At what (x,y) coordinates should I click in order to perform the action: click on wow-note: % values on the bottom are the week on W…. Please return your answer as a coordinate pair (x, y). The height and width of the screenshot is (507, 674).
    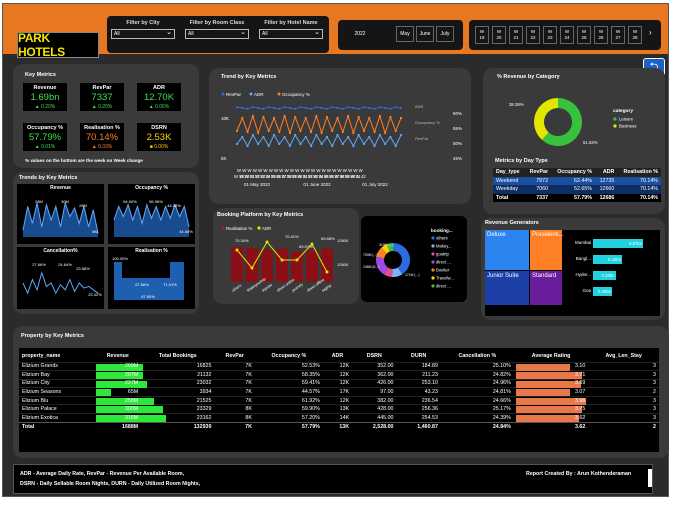
    Looking at the image, I should click on (84, 160).